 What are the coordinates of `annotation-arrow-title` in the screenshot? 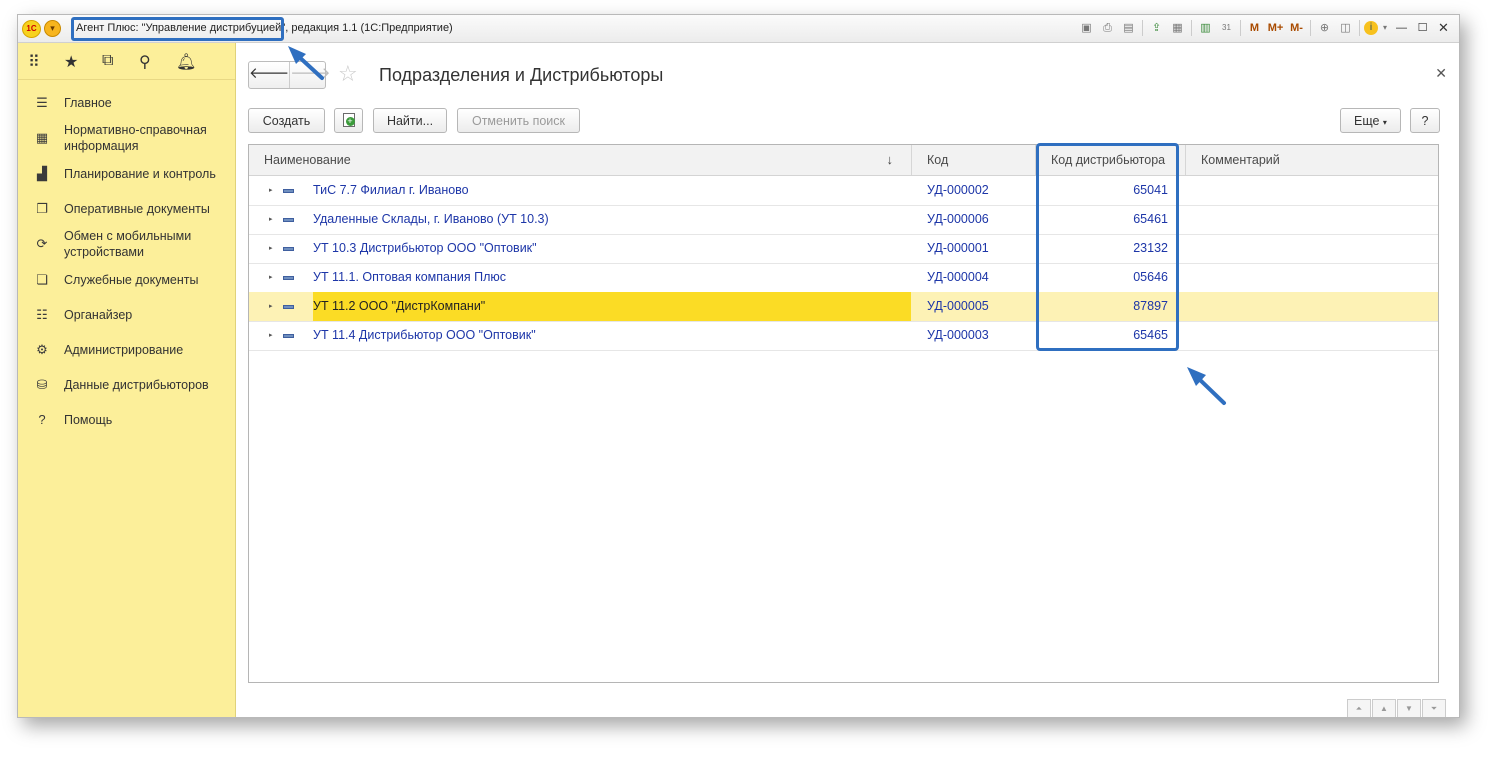 It's located at (306, 63).